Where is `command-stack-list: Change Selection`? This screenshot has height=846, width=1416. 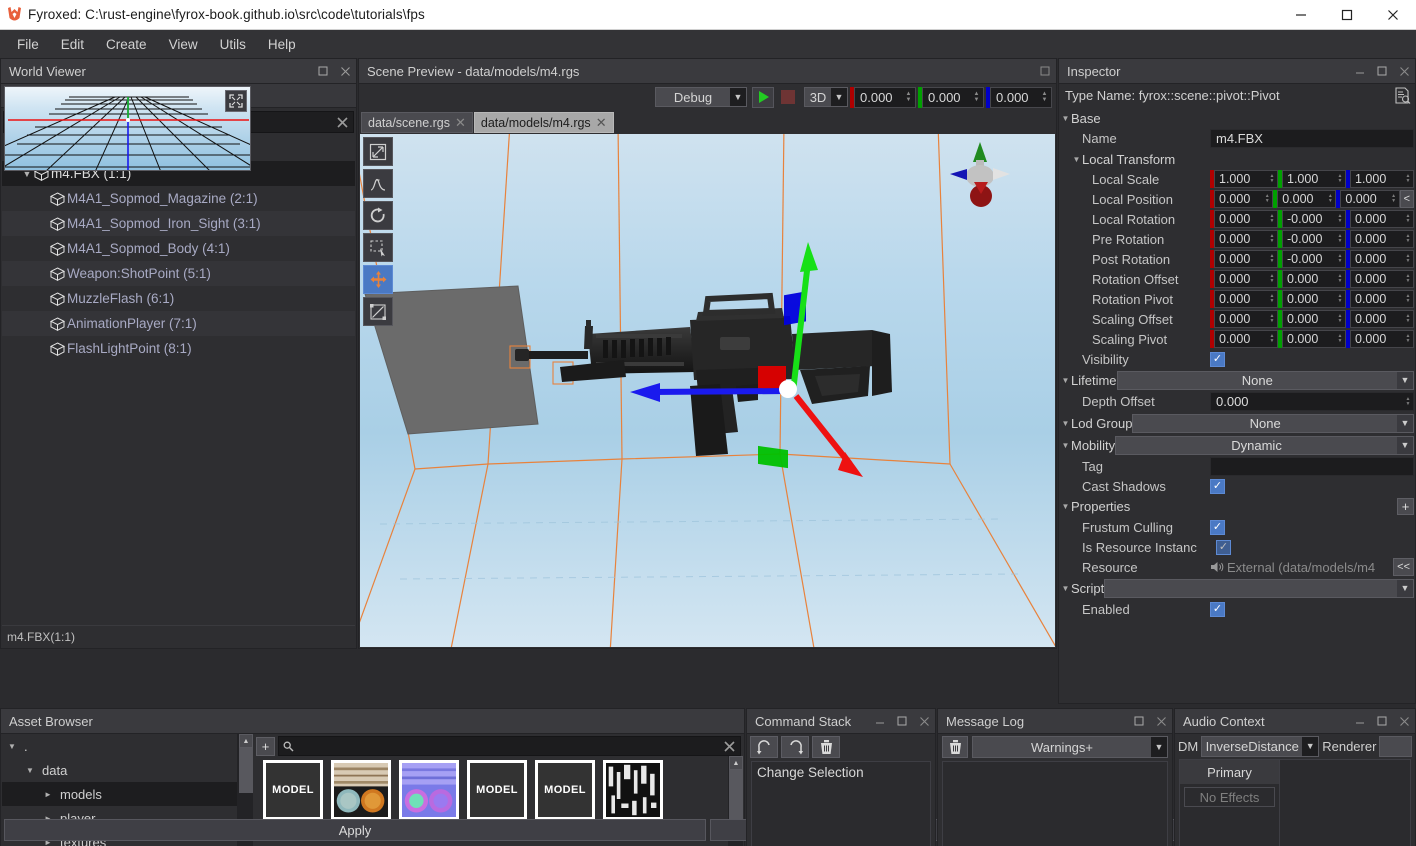
command-stack-list: Change Selection is located at coordinates (841, 803).